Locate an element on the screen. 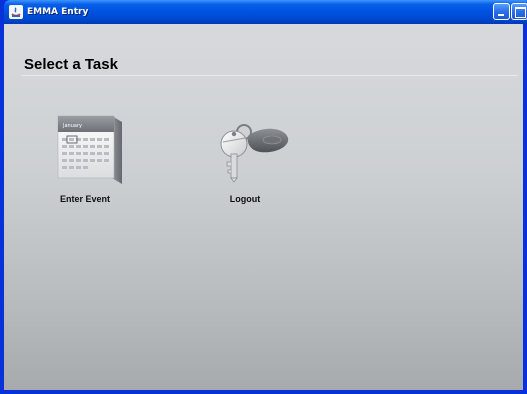 The width and height of the screenshot is (527, 394). enter-event-label: Enter Event is located at coordinates (84, 199).